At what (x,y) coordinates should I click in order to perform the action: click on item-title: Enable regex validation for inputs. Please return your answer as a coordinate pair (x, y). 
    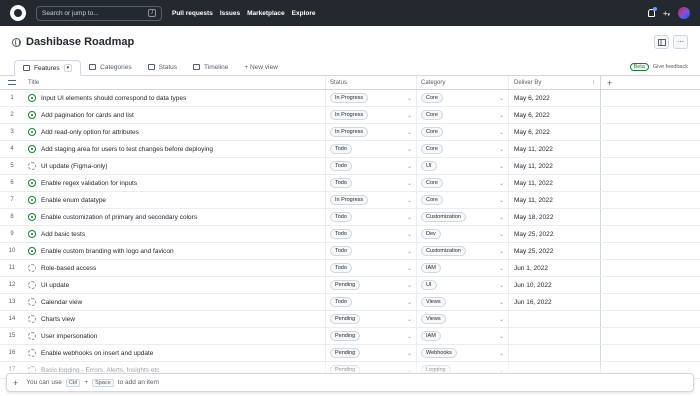
    Looking at the image, I should click on (89, 183).